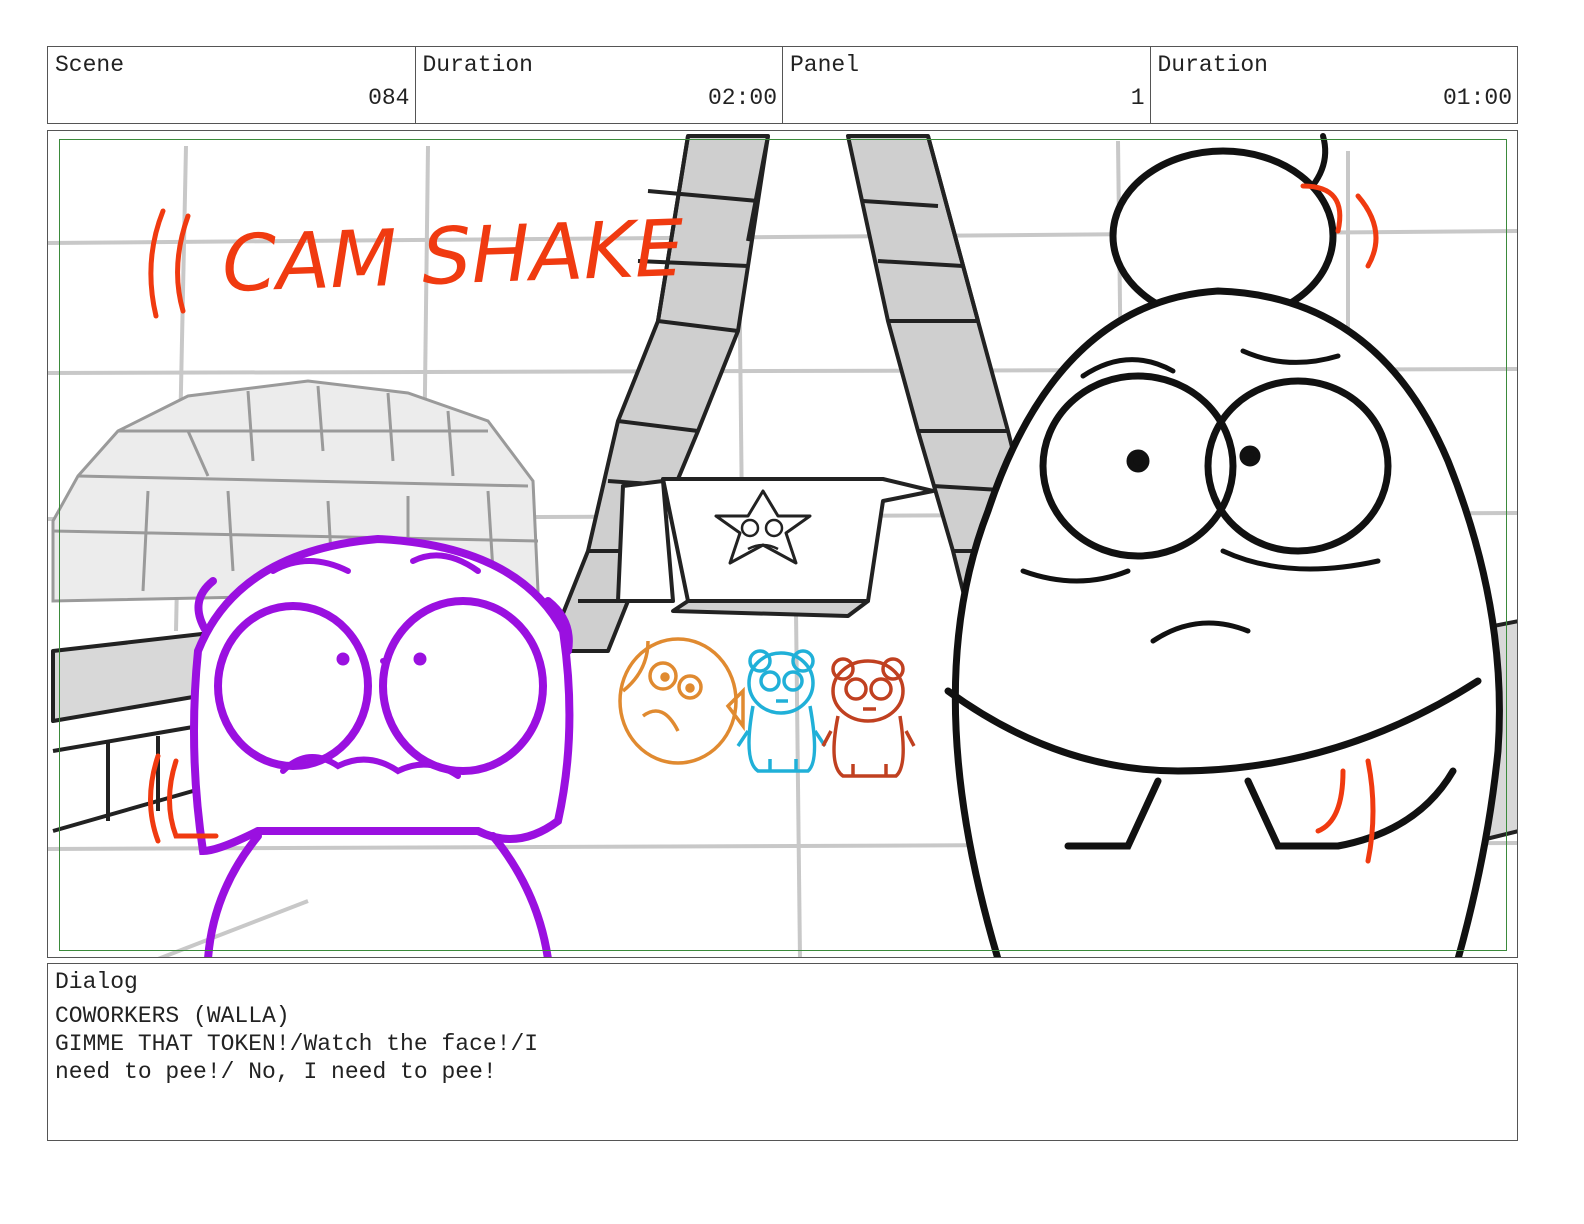 The height and width of the screenshot is (1224, 1584). Describe the element at coordinates (868, 717) in the screenshot. I see `rust-bear-character` at that location.